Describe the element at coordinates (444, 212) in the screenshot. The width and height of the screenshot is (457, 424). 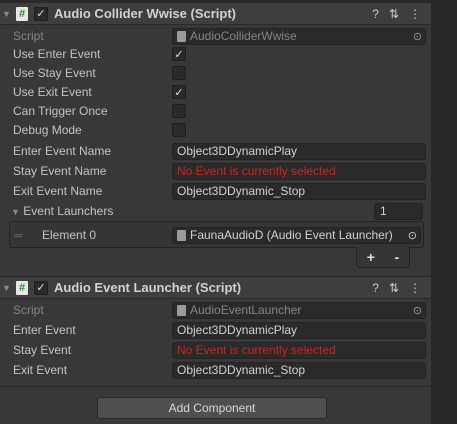
I see `scrollbar-area` at that location.